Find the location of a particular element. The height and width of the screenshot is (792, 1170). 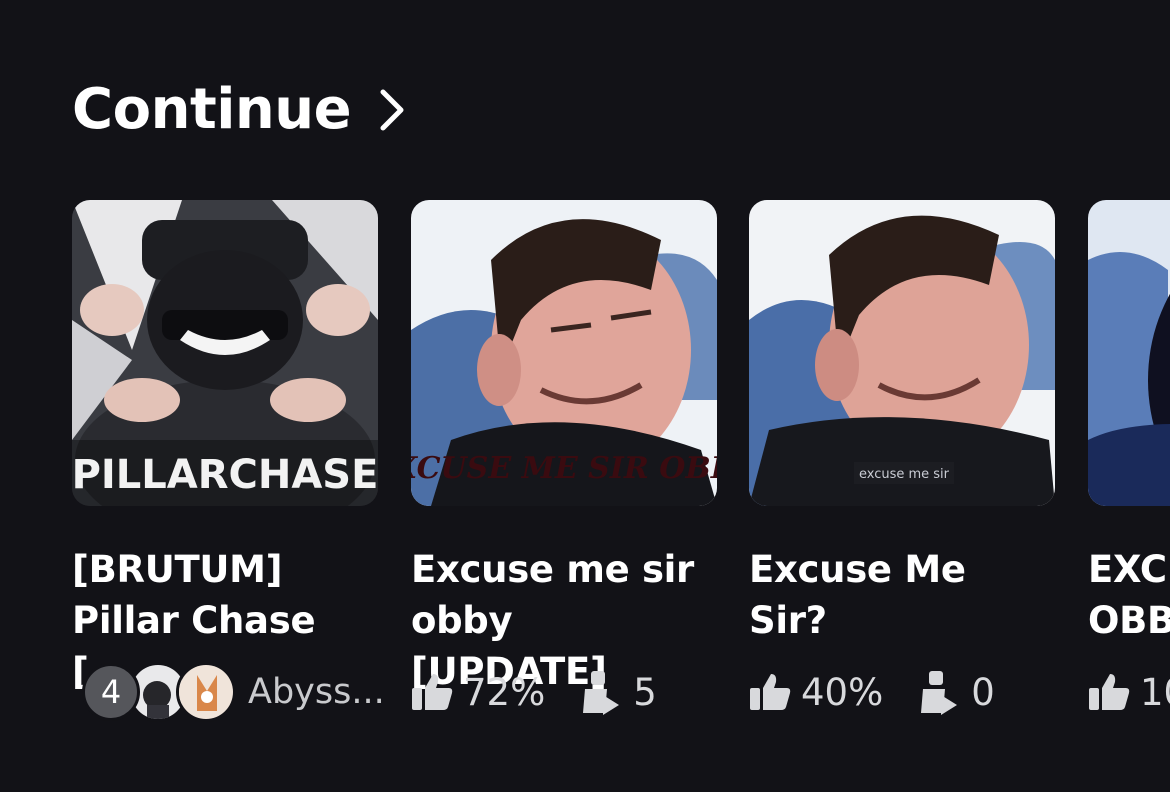

game-card-partial: EXCU OBB 10 is located at coordinates (1129, 457).